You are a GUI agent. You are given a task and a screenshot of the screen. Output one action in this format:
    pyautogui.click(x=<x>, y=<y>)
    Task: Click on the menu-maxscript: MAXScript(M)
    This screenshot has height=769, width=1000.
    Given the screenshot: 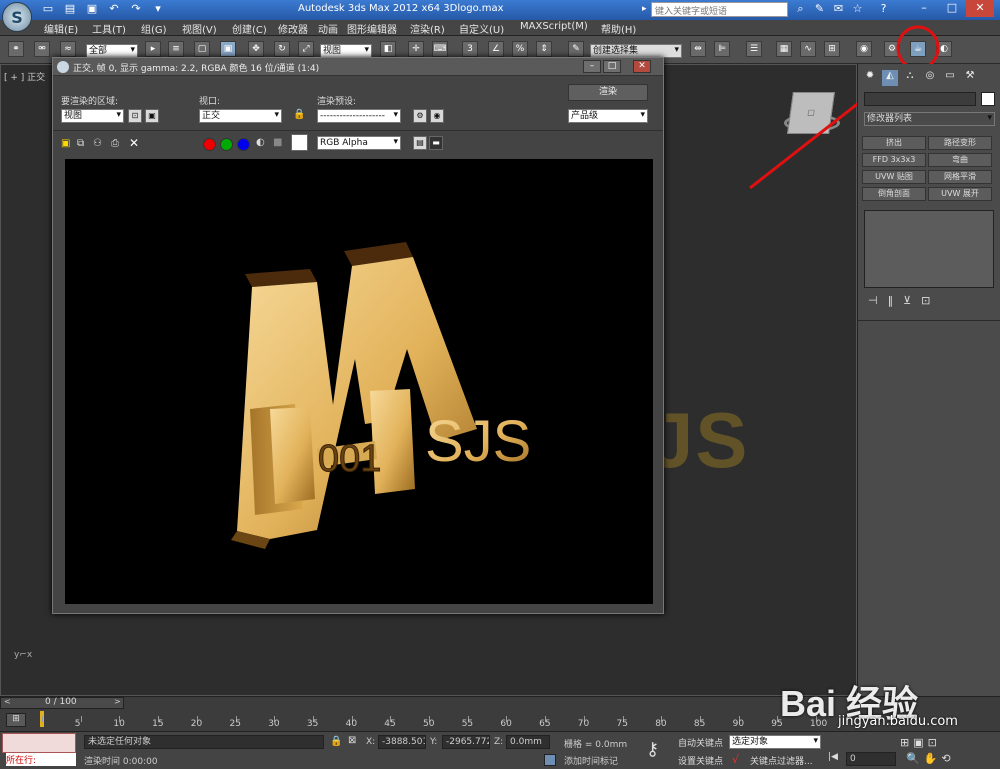 What is the action you would take?
    pyautogui.click(x=554, y=26)
    